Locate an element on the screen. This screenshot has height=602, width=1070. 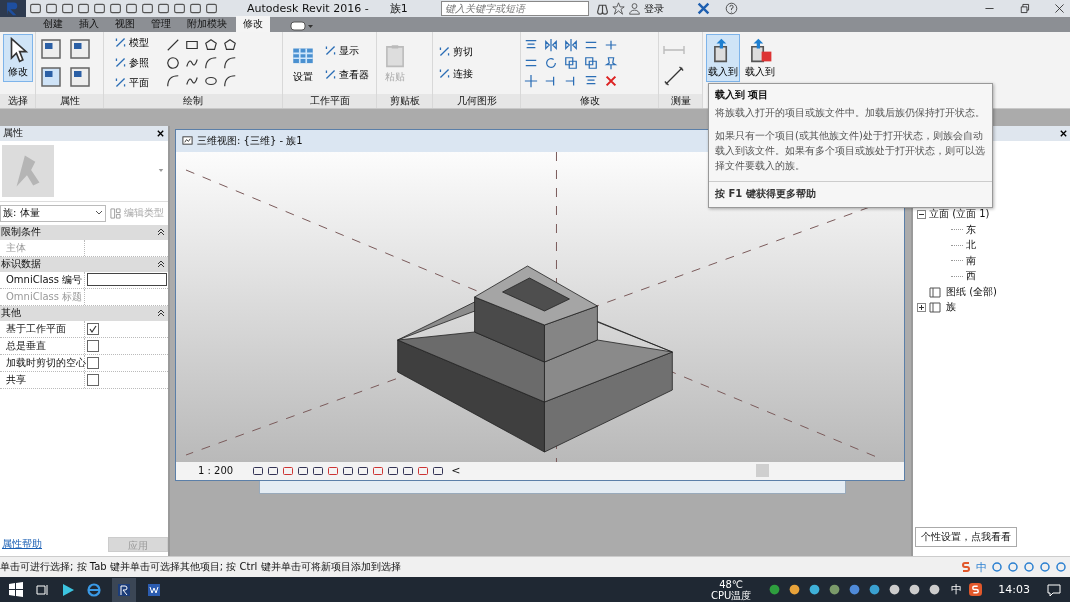
ribbon-button: 平面 is located at coordinates (137, 82).